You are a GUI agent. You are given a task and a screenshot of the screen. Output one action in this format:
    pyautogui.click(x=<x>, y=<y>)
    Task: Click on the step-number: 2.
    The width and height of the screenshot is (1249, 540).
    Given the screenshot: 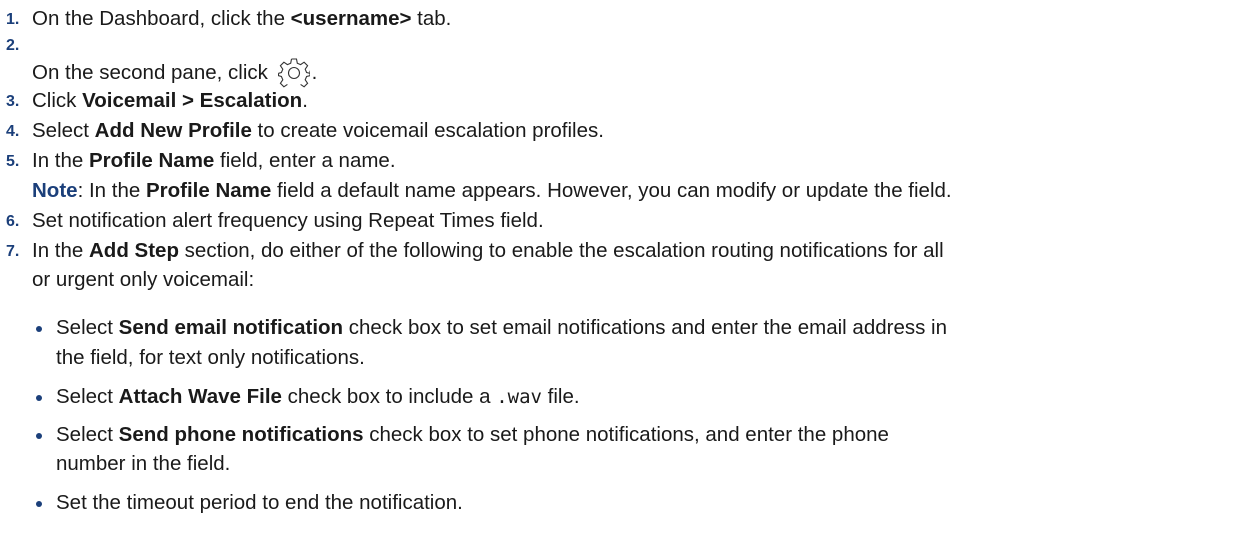 What is the action you would take?
    pyautogui.click(x=13, y=45)
    